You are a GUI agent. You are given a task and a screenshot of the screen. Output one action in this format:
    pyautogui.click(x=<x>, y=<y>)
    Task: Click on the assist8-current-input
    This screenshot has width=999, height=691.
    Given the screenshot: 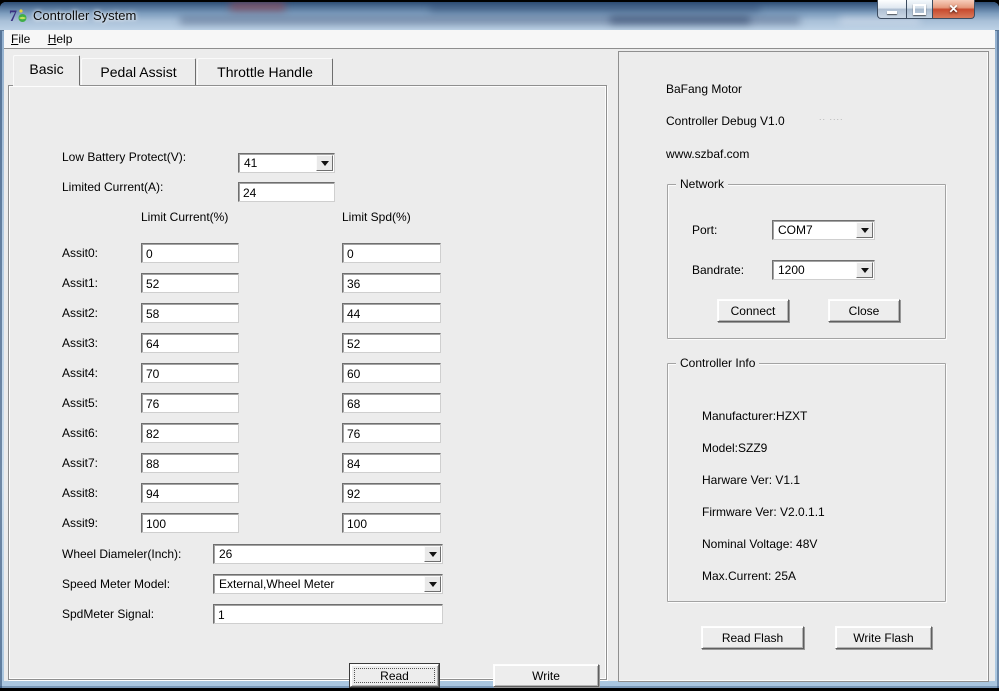 What is the action you would take?
    pyautogui.click(x=190, y=493)
    